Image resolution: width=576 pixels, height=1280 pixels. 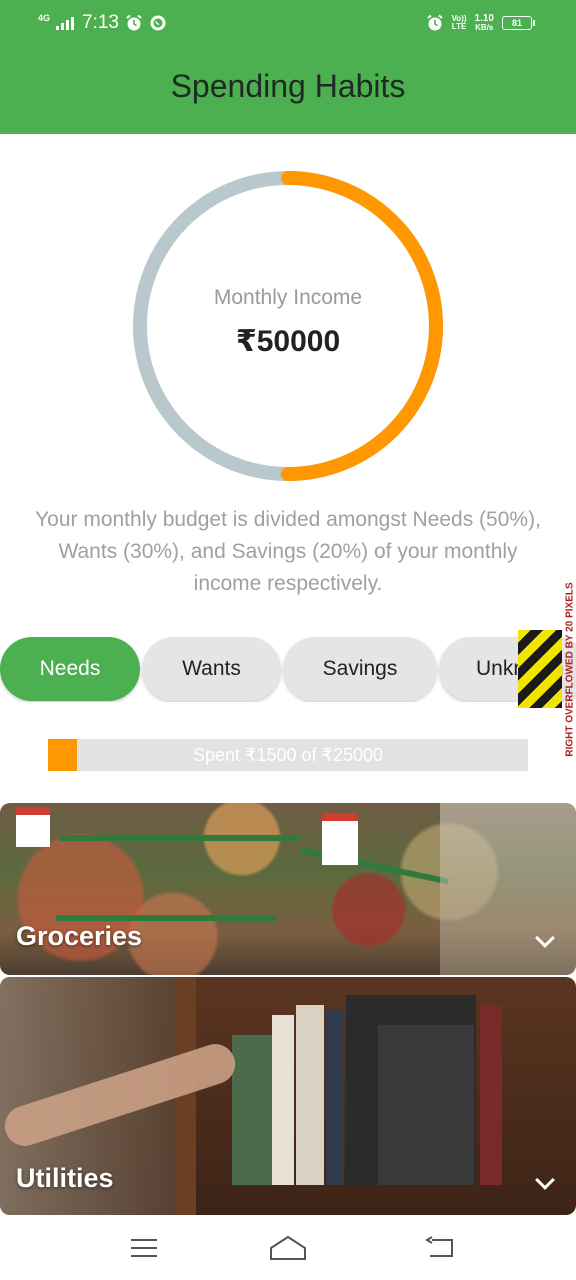 What do you see at coordinates (440, 1248) in the screenshot?
I see `back-icon` at bounding box center [440, 1248].